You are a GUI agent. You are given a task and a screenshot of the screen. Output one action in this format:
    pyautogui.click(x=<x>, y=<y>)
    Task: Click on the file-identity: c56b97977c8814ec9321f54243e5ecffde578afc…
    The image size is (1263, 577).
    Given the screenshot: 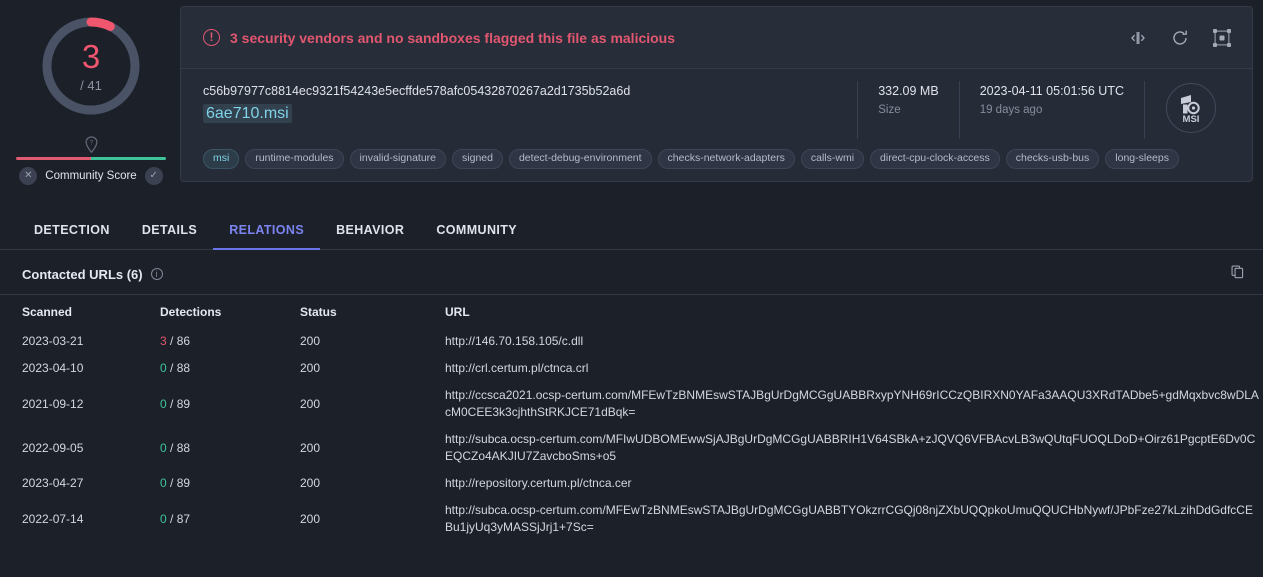 What is the action you would take?
    pyautogui.click(x=528, y=110)
    